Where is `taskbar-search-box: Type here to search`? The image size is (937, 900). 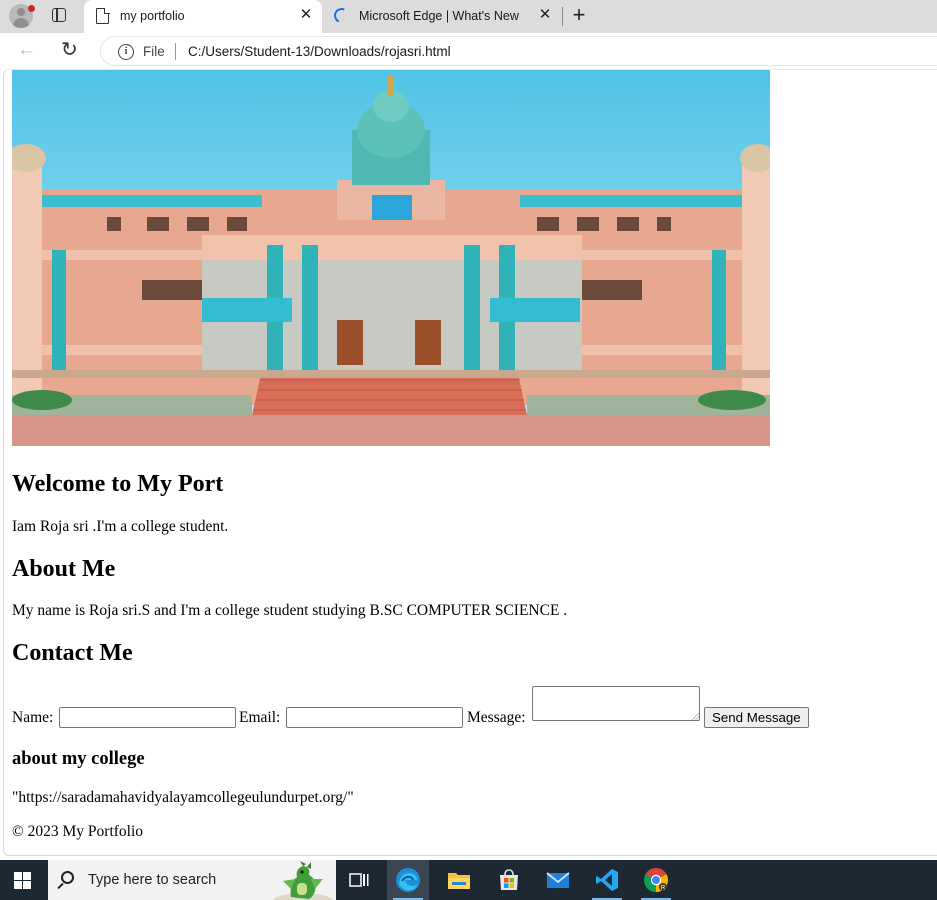
taskbar-search-box: Type here to search is located at coordinates (192, 880).